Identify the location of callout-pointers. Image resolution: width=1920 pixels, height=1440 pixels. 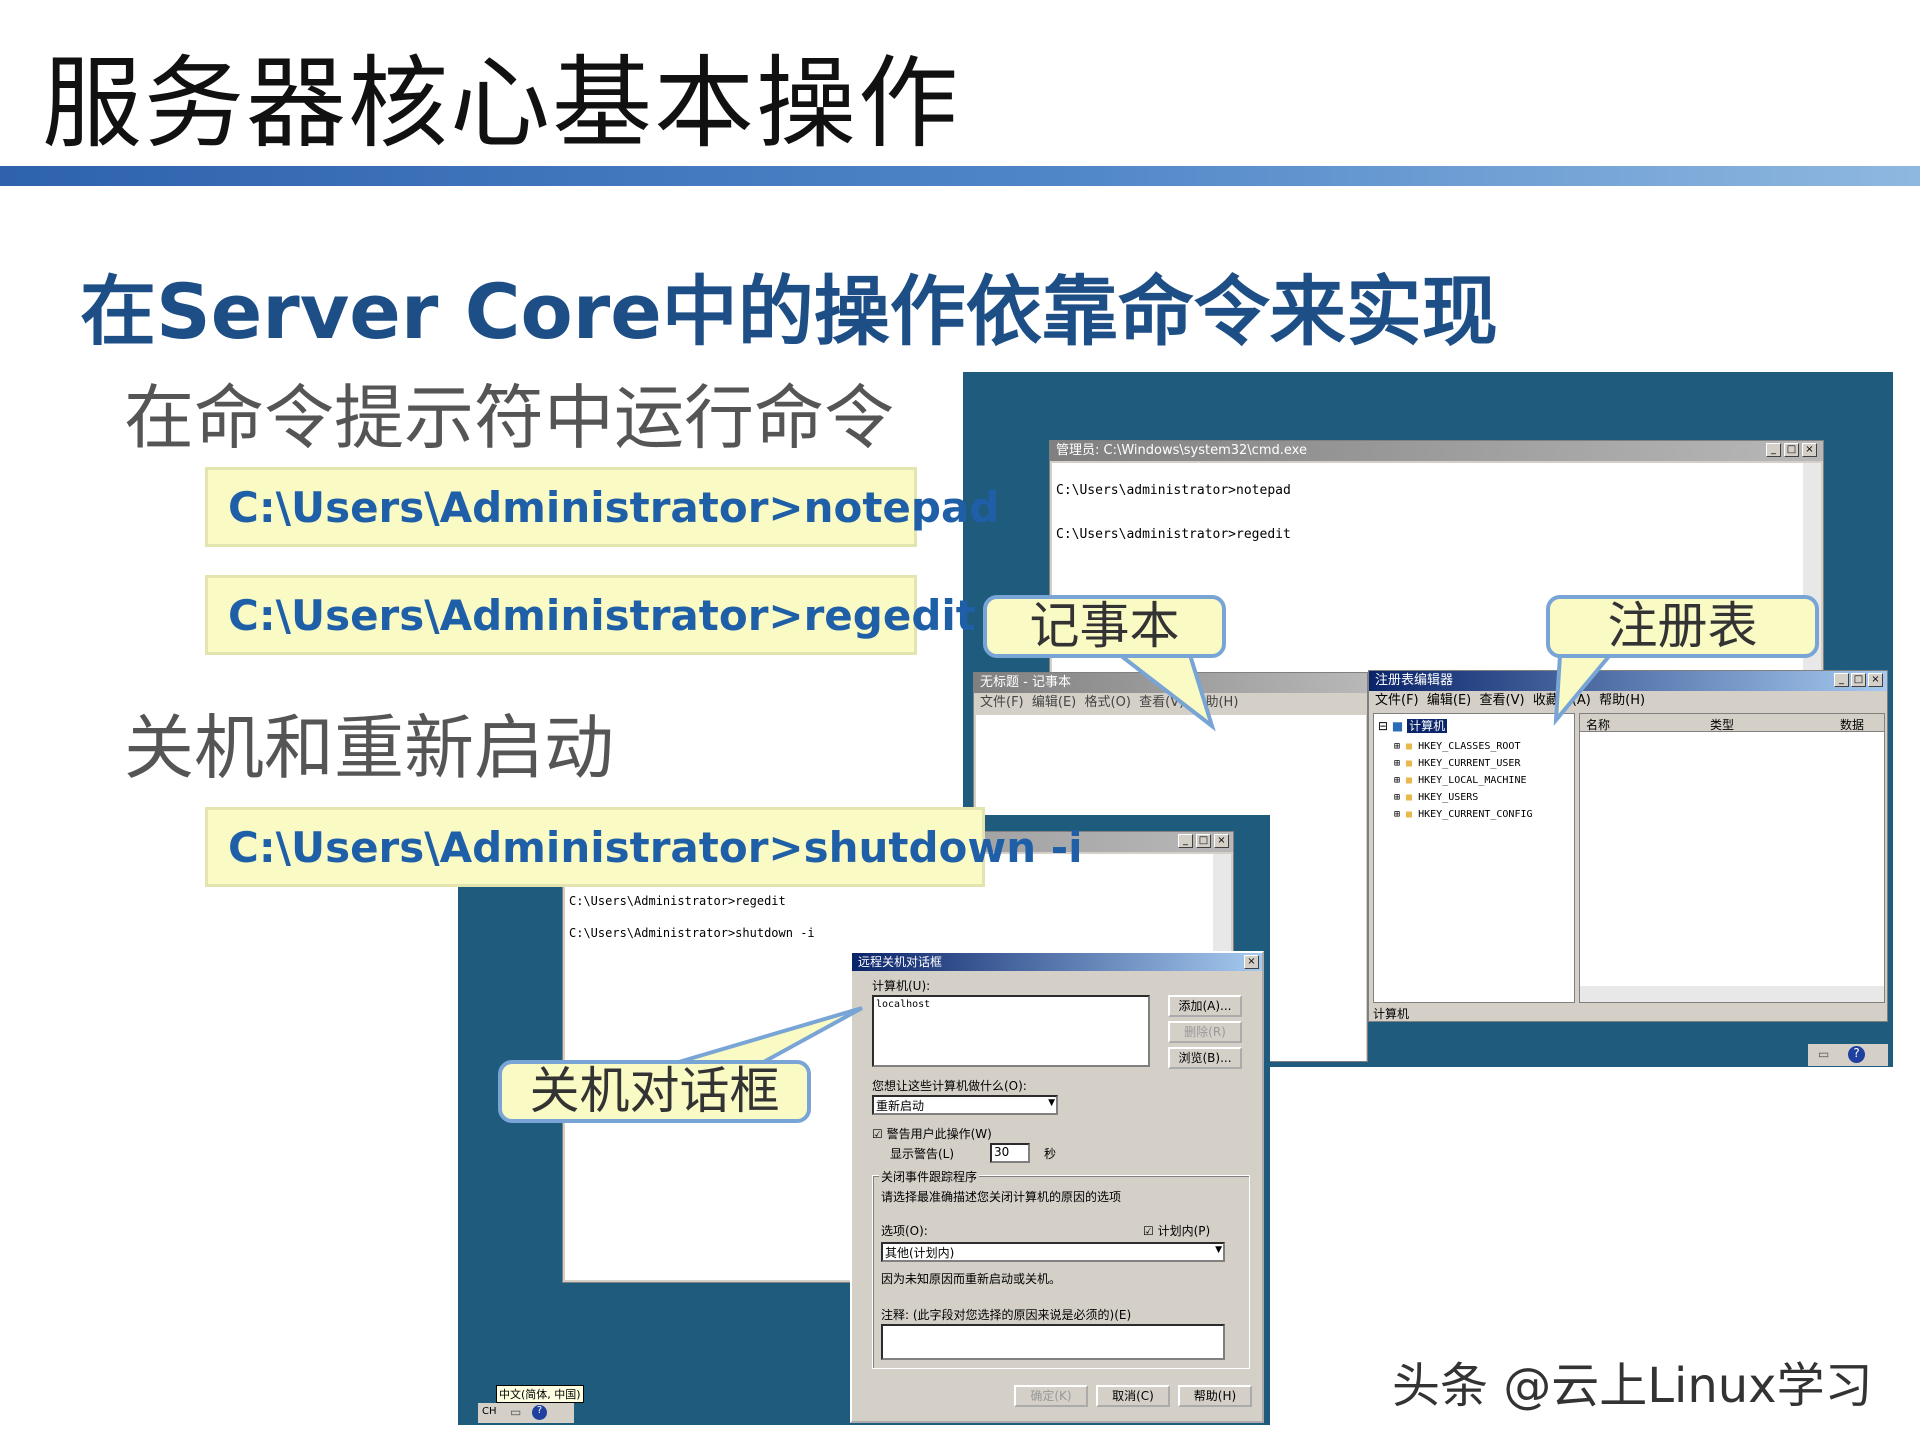
(1143, 859).